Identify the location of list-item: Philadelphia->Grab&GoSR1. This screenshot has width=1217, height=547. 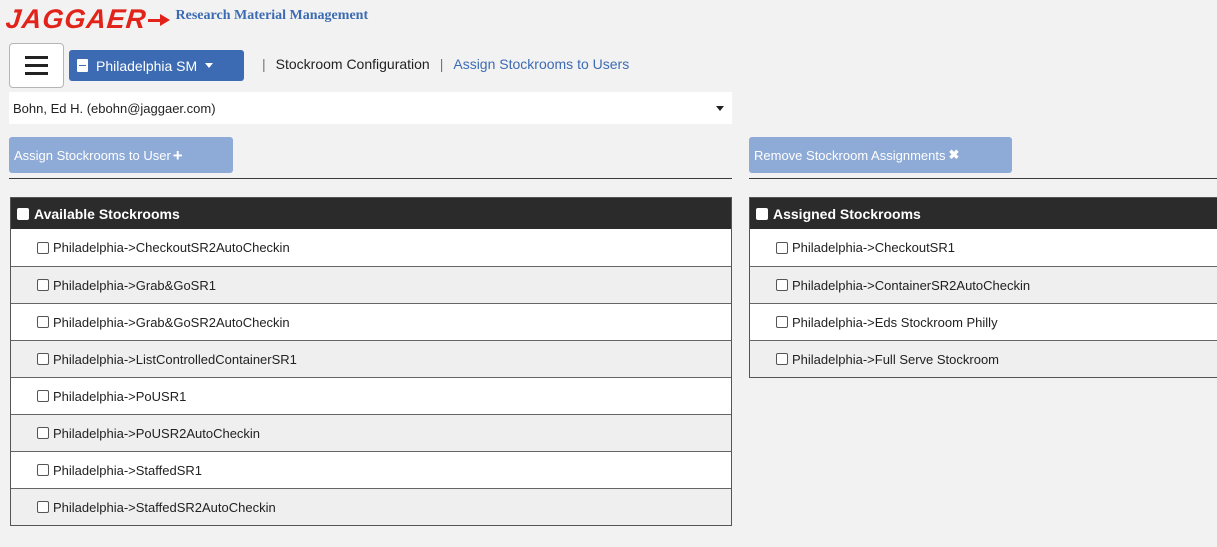
(371, 284).